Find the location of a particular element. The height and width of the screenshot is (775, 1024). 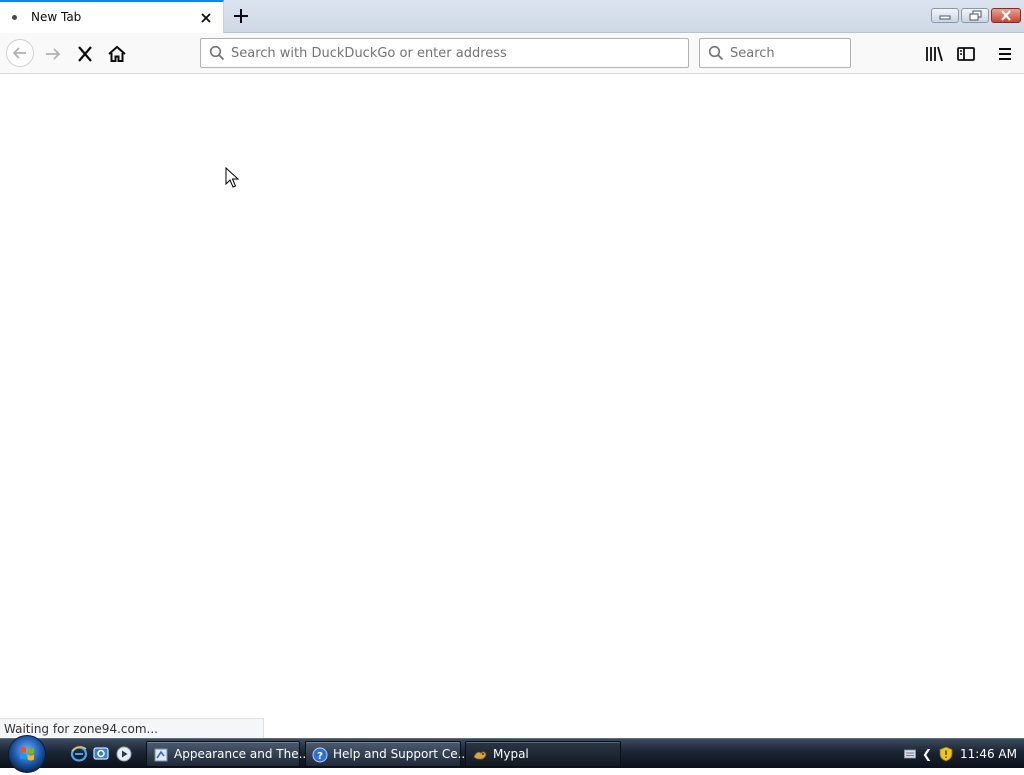

start-button is located at coordinates (27, 754).